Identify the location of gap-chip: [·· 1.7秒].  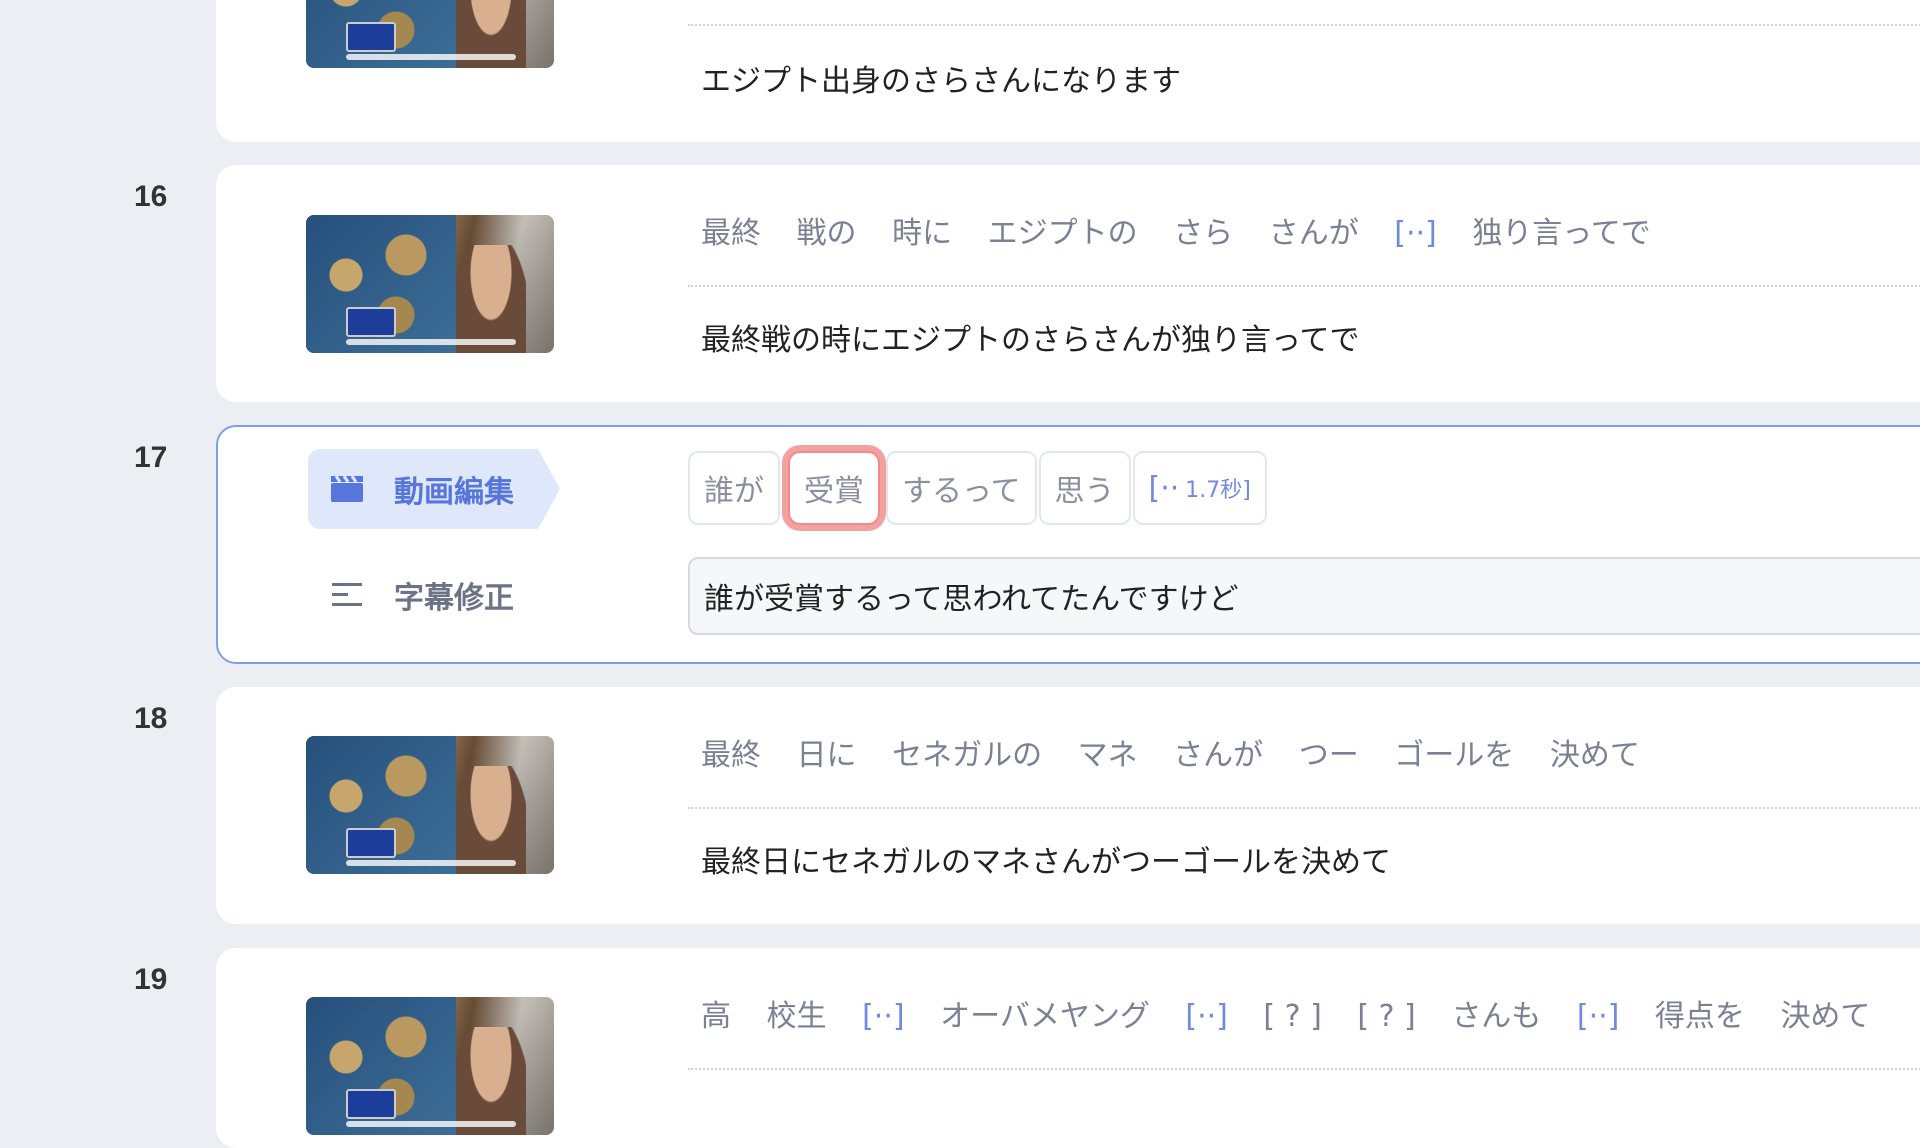
(1199, 488).